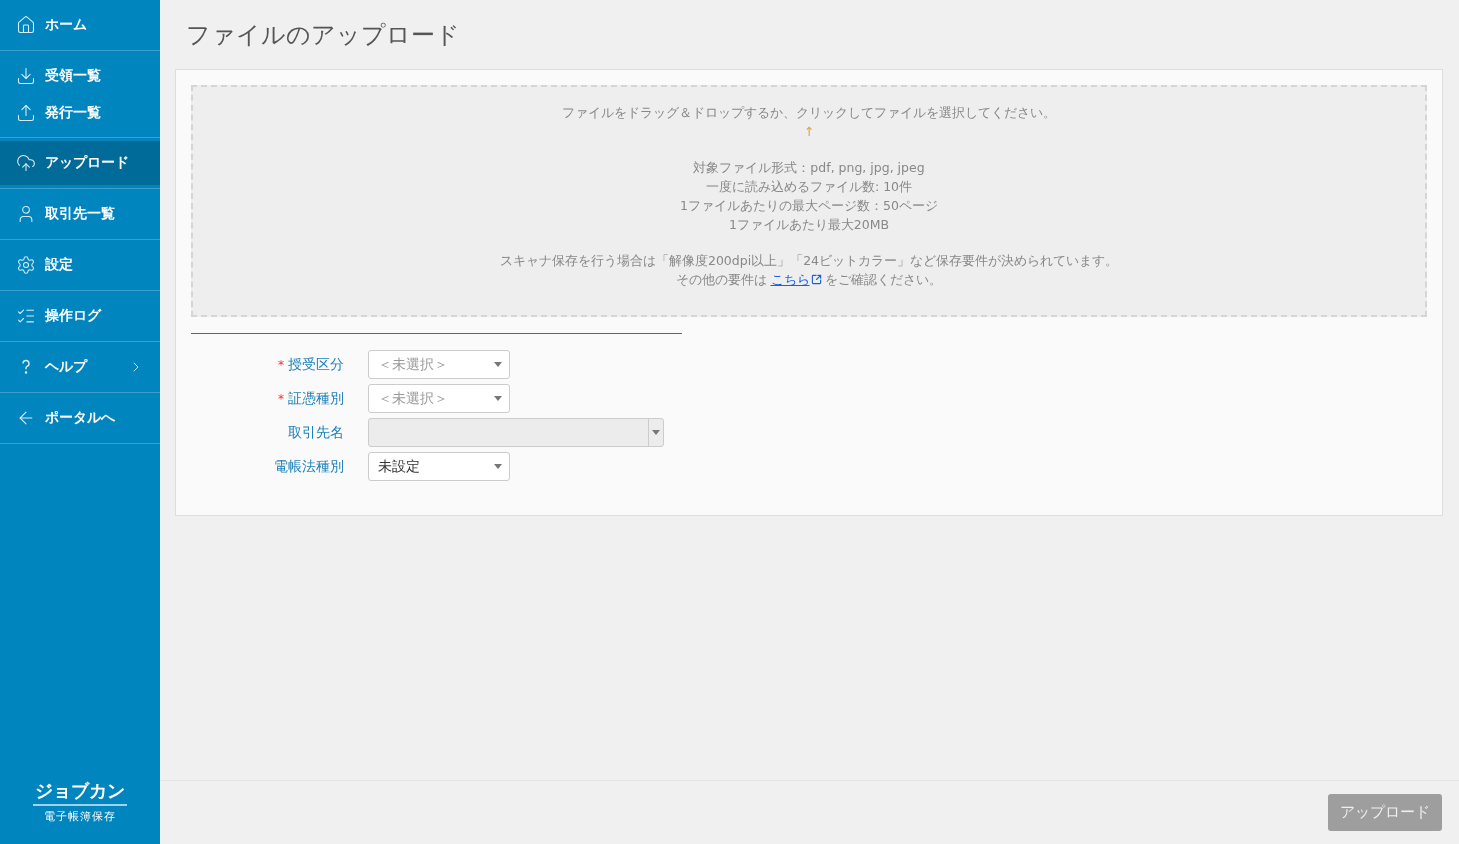  Describe the element at coordinates (80, 816) in the screenshot. I see `logo-subtitle: 電子帳簿保存` at that location.